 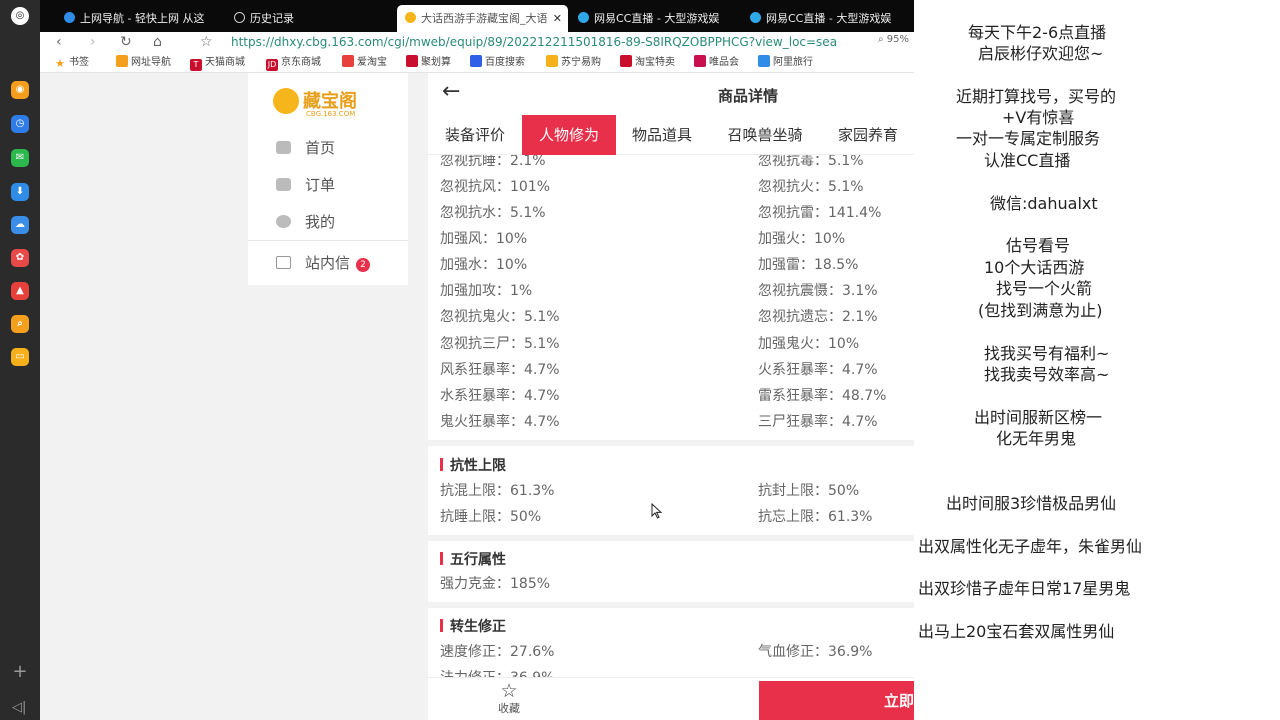 I want to click on attr-item: 法力修正：36.9%, so click(x=497, y=673).